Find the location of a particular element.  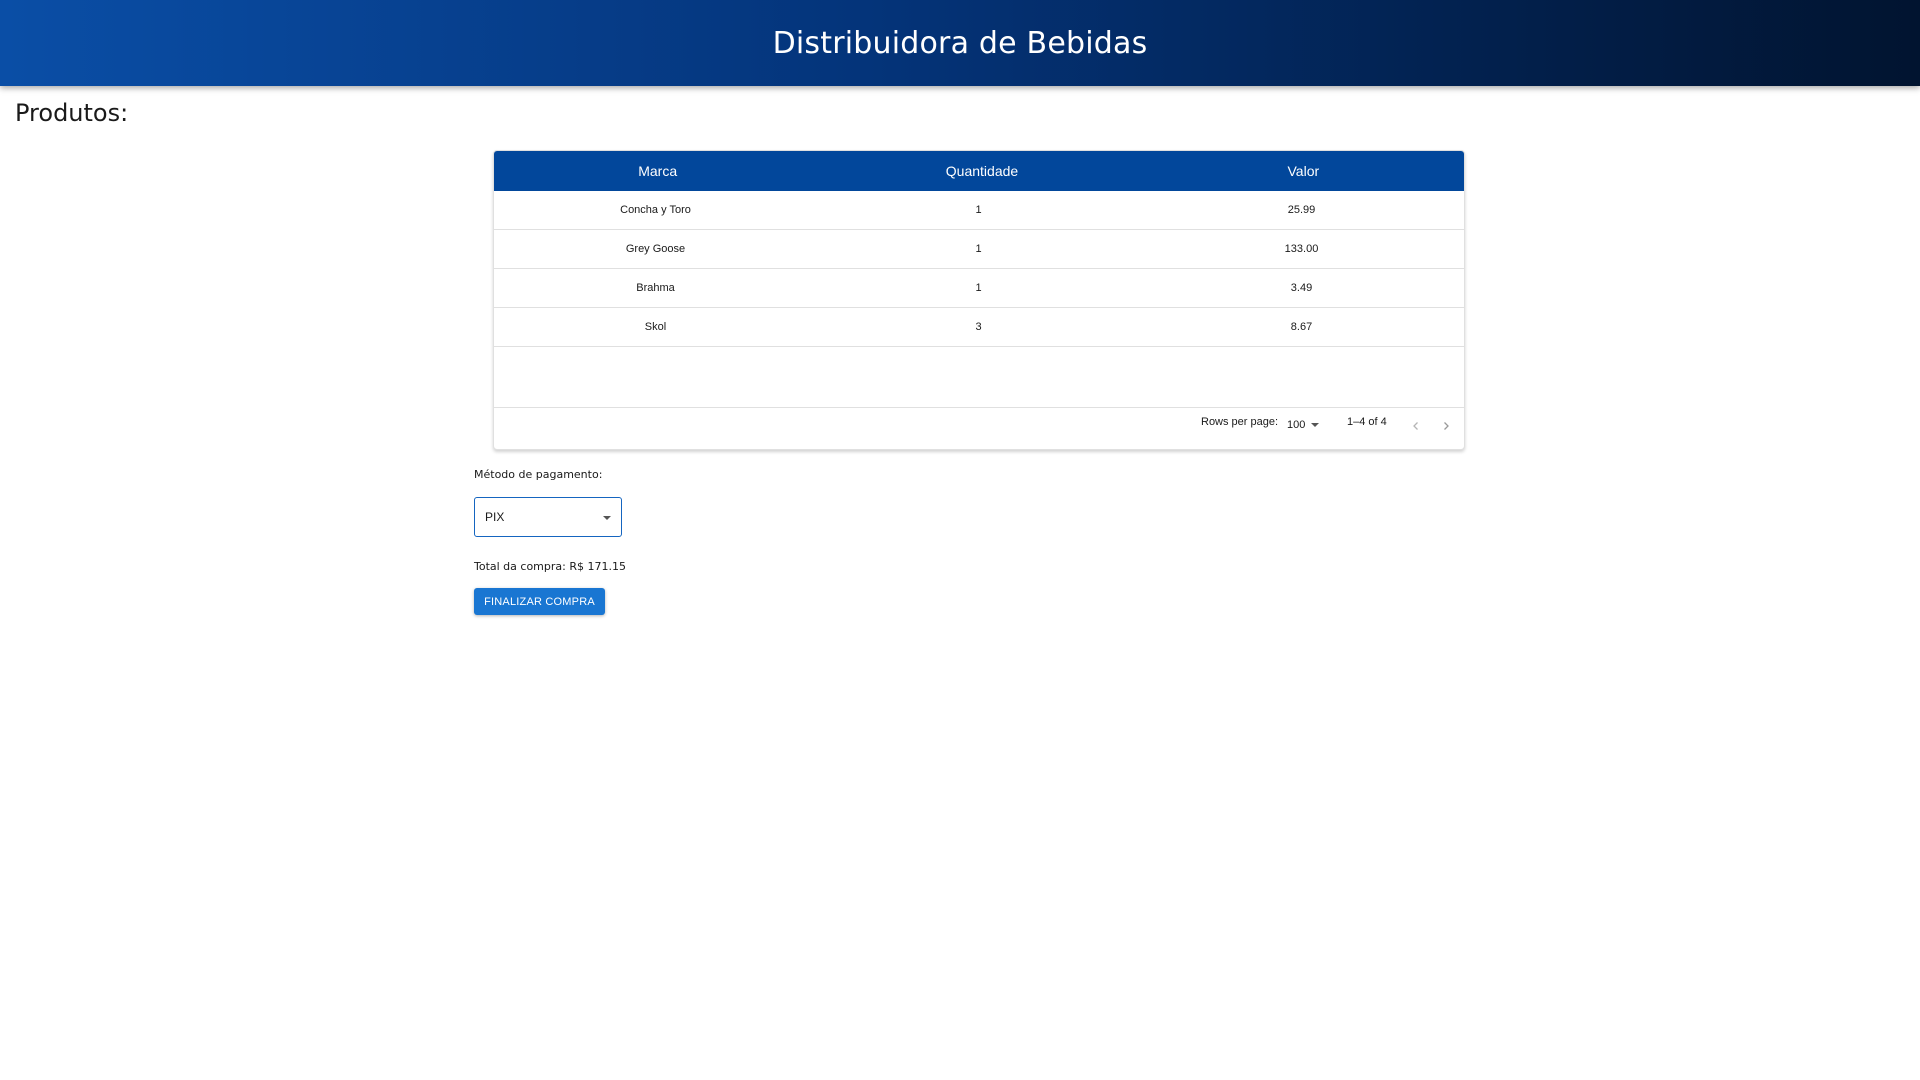

table-row: Concha y Toro 1 25.99 is located at coordinates (979, 210).